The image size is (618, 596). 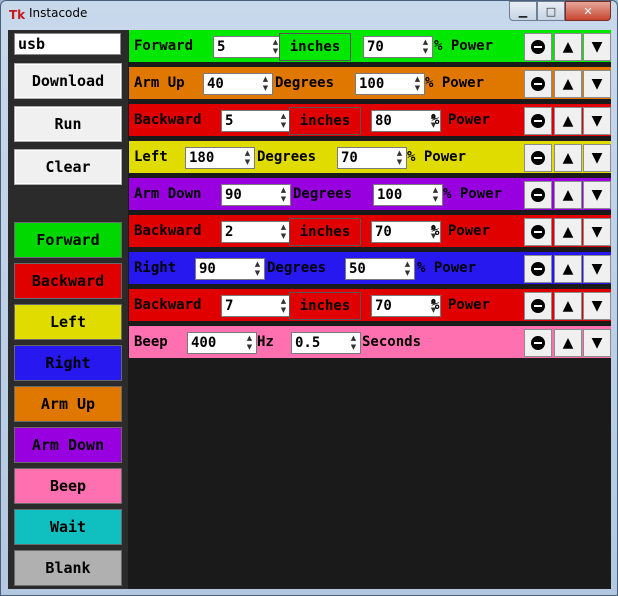 I want to click on amount-spinbox: 400 ▲ ▼, so click(x=222, y=343).